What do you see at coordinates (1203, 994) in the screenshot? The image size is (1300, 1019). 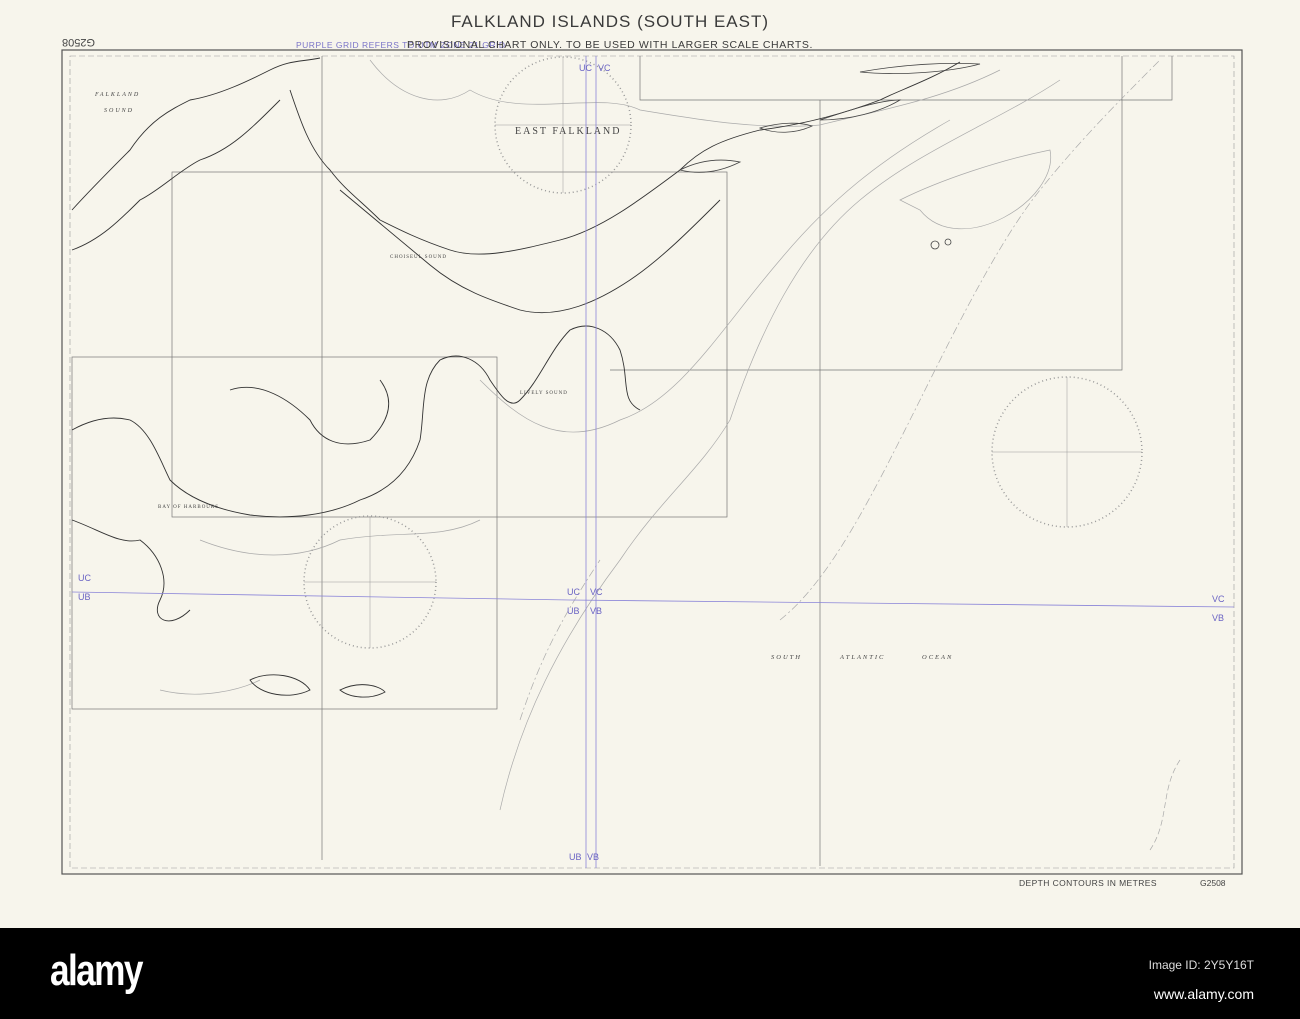 I see `site-url: www.alamy.com` at bounding box center [1203, 994].